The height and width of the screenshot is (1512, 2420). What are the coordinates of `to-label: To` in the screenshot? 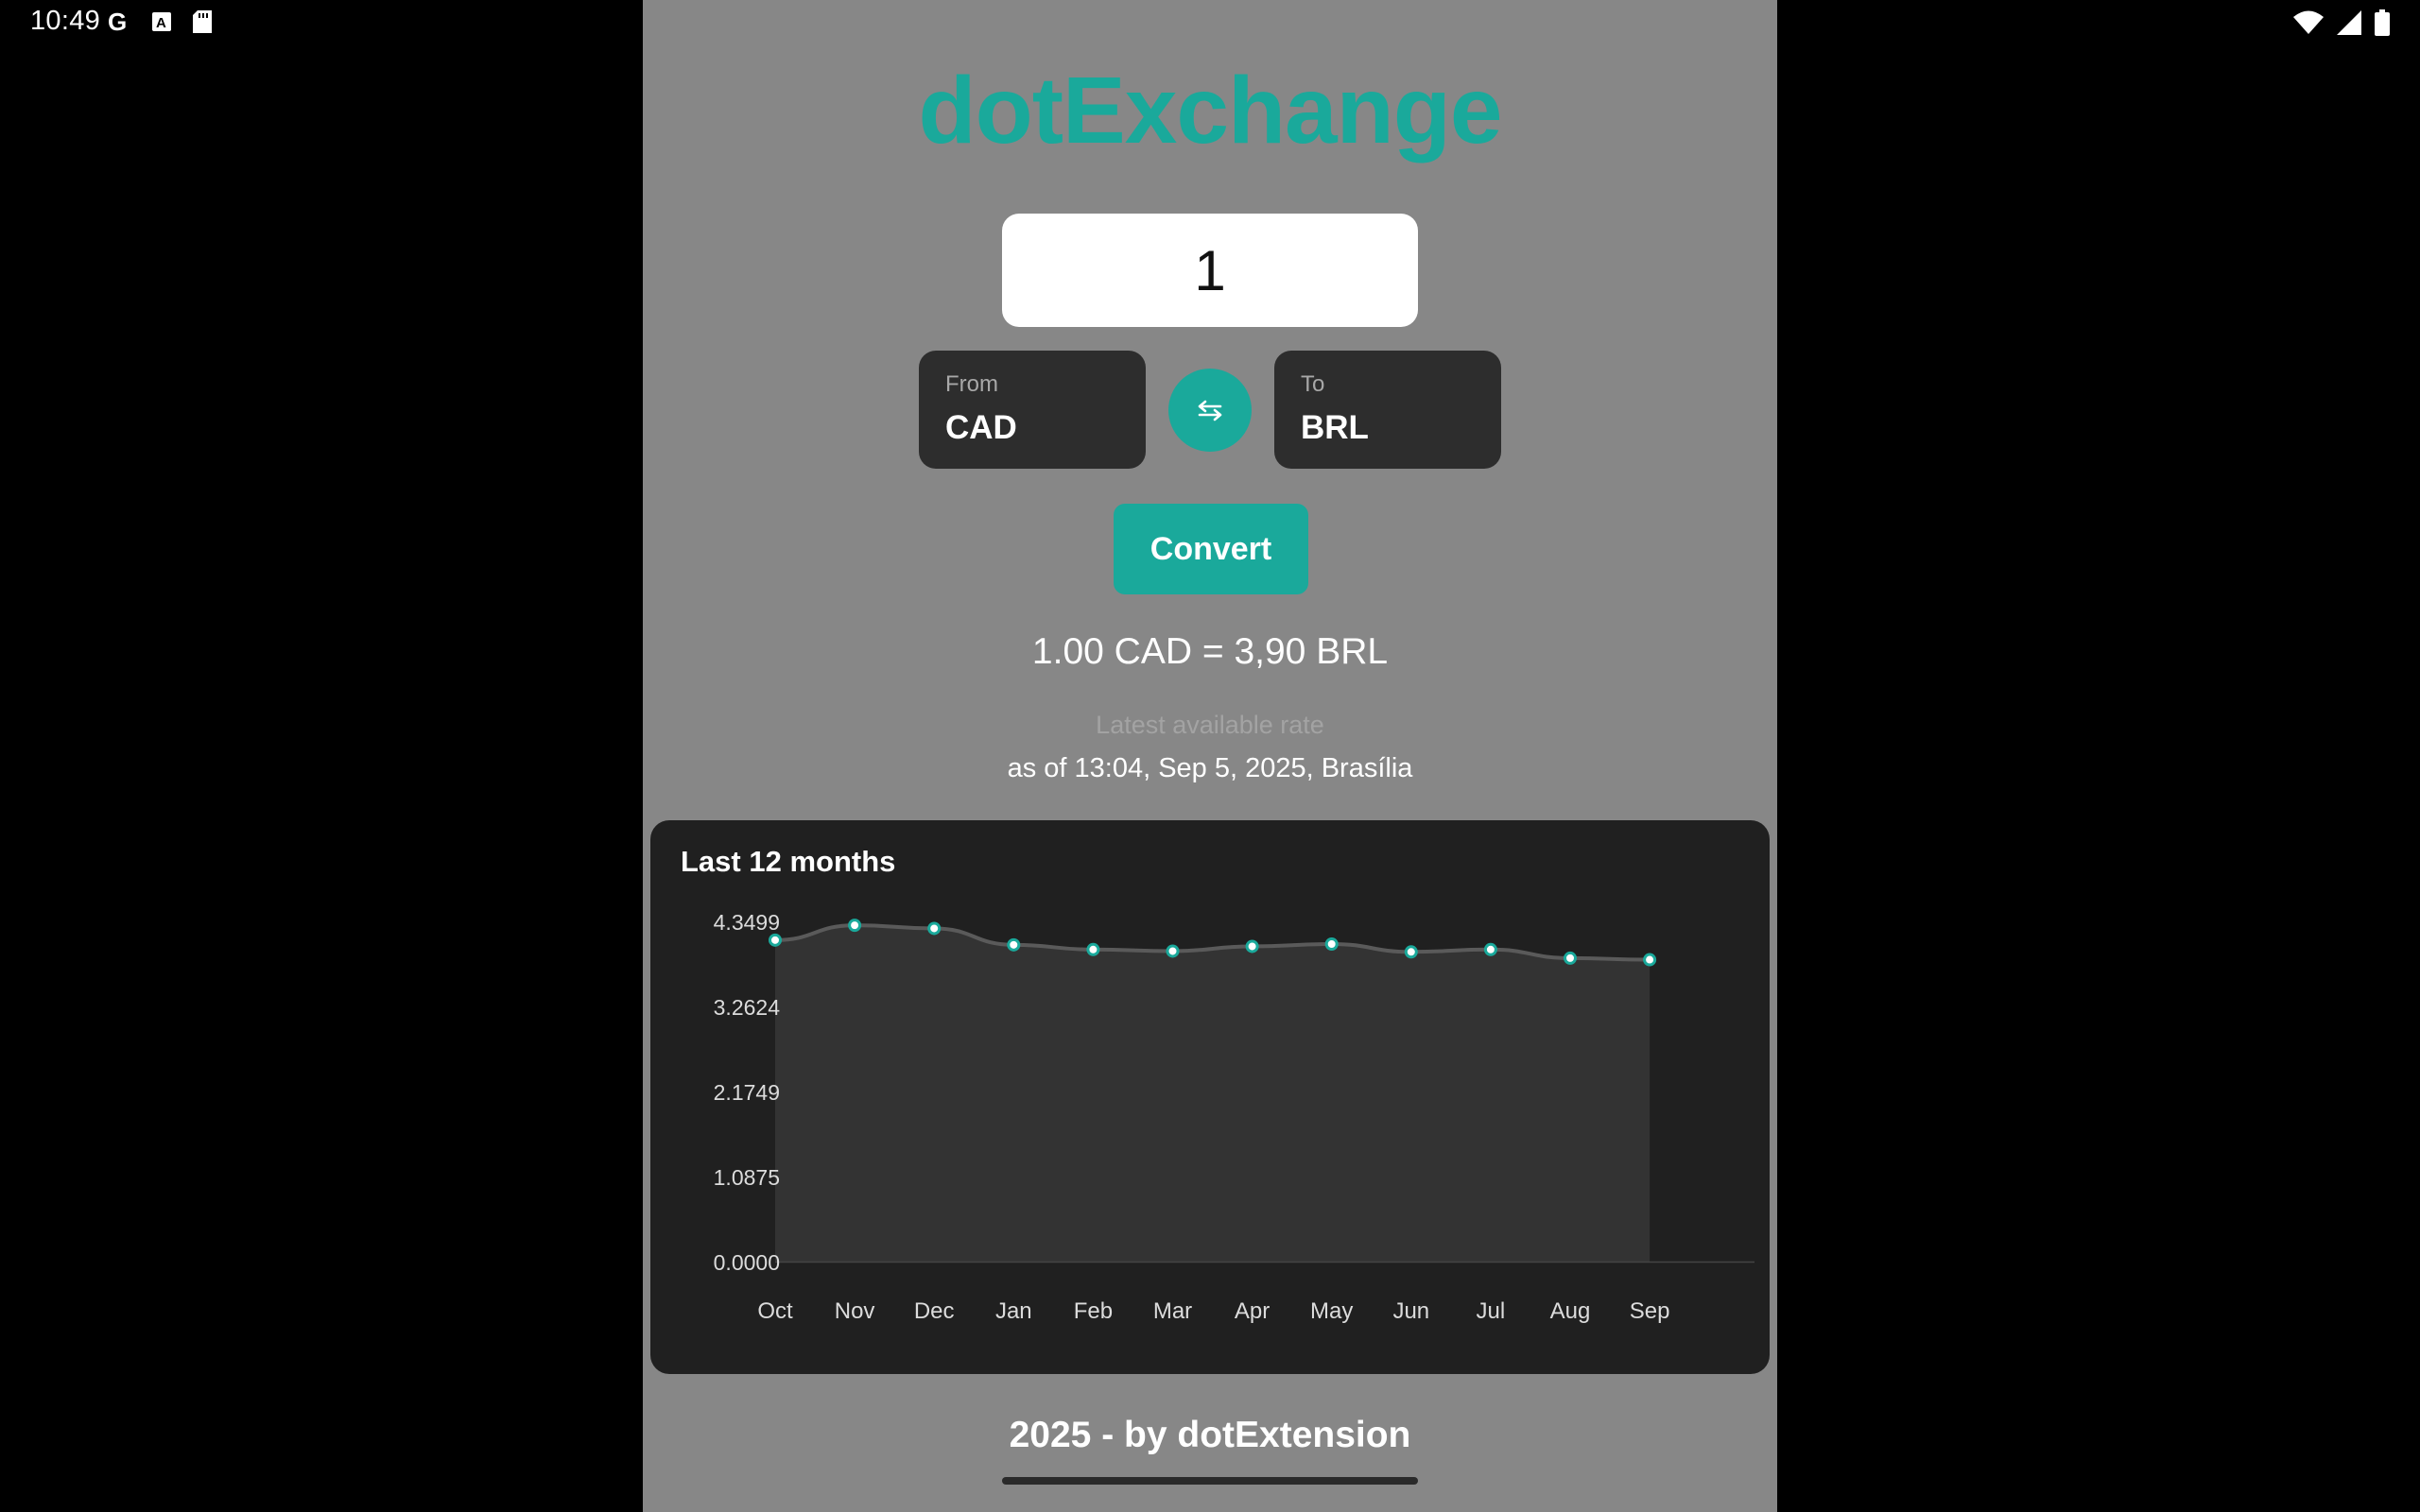 It's located at (1313, 384).